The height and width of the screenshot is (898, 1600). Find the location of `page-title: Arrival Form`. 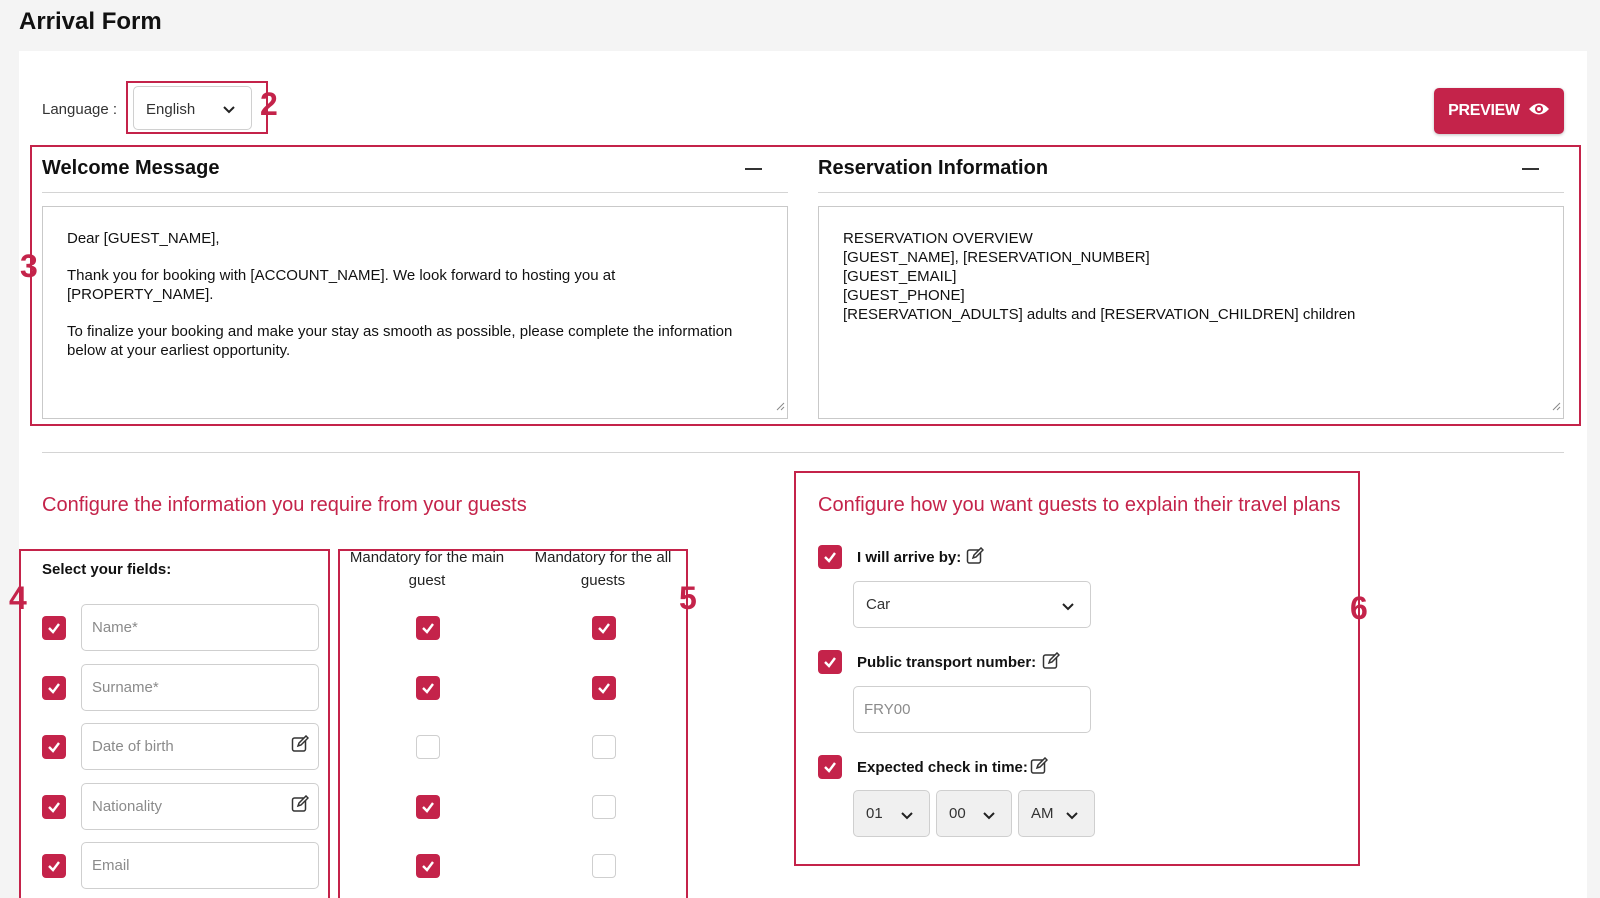

page-title: Arrival Form is located at coordinates (90, 21).